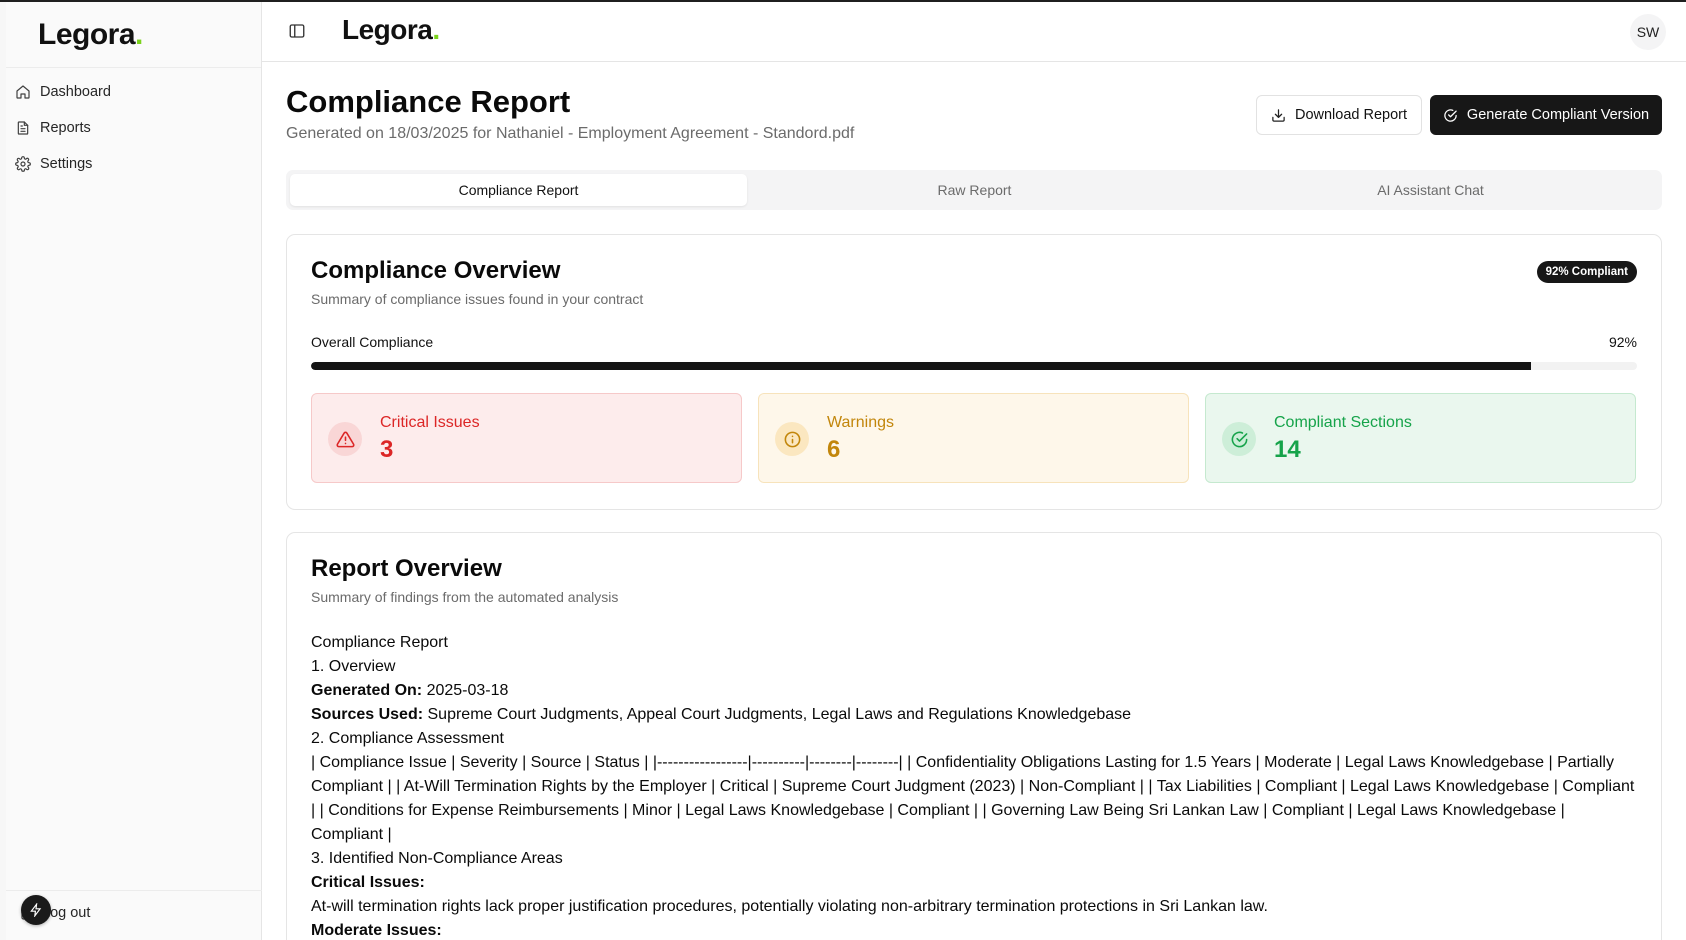 This screenshot has width=1686, height=940. I want to click on sidebar-item-label: Dashboard, so click(75, 92).